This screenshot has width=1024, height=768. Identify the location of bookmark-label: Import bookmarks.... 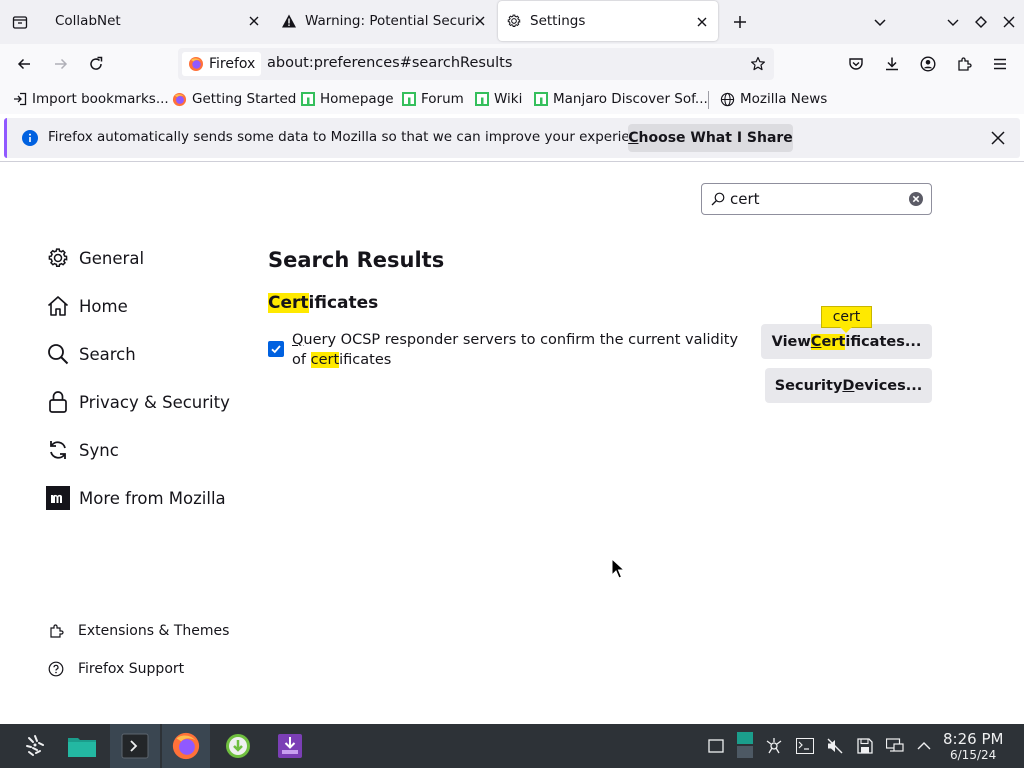
(100, 99).